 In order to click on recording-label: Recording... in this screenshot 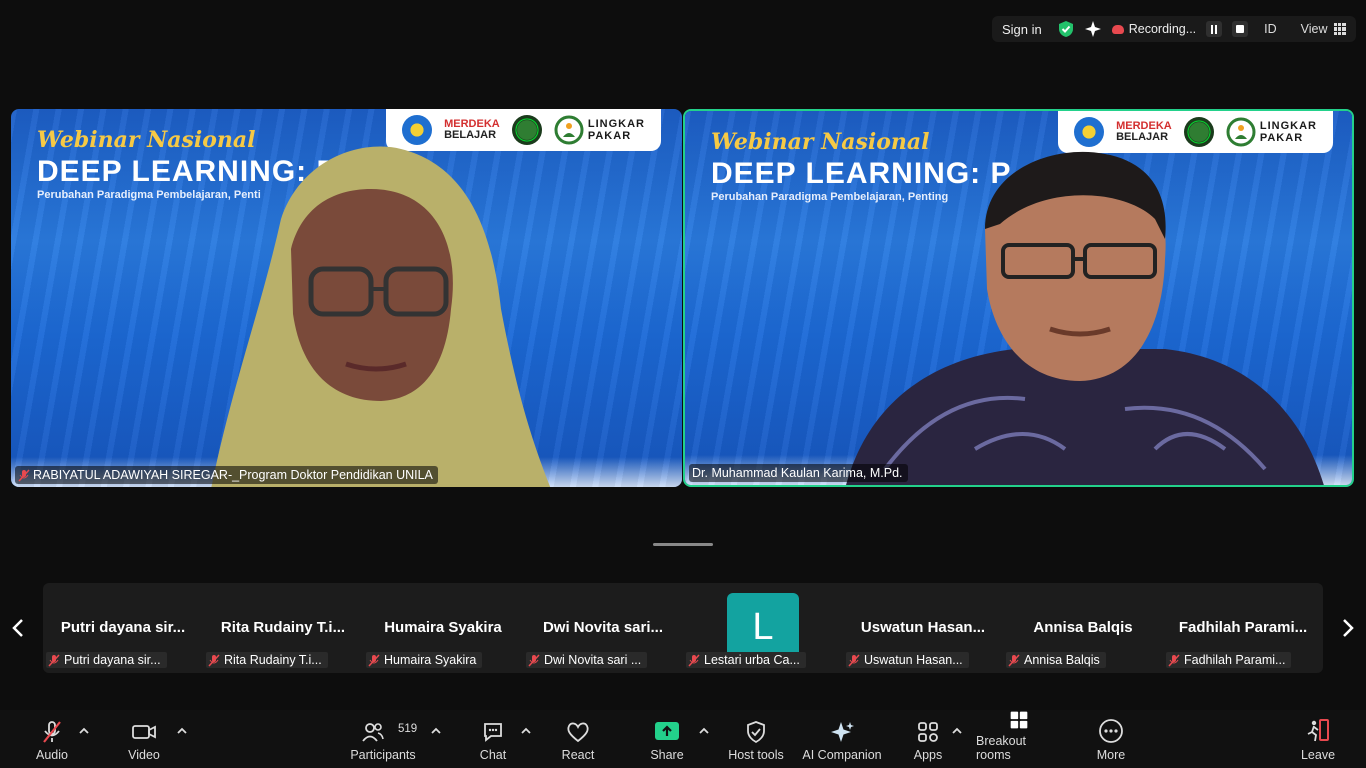, I will do `click(1162, 29)`.